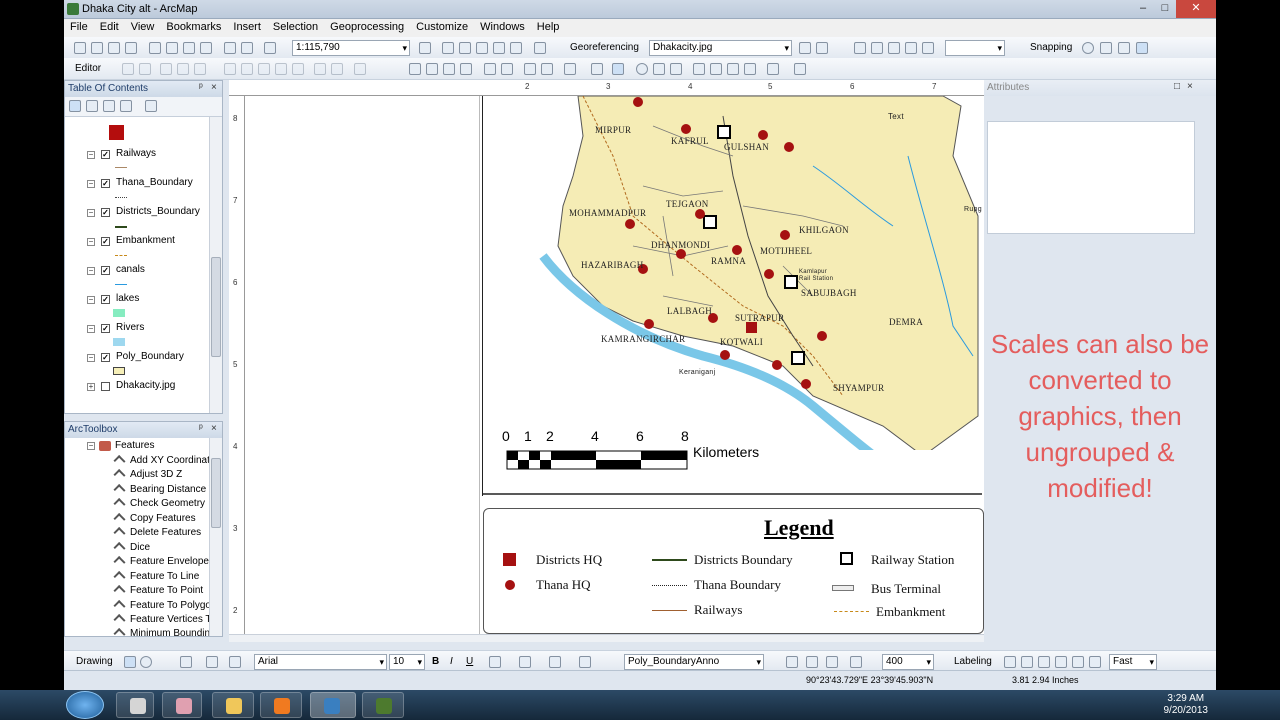 The height and width of the screenshot is (720, 1280). What do you see at coordinates (189, 48) in the screenshot?
I see `paste-icon` at bounding box center [189, 48].